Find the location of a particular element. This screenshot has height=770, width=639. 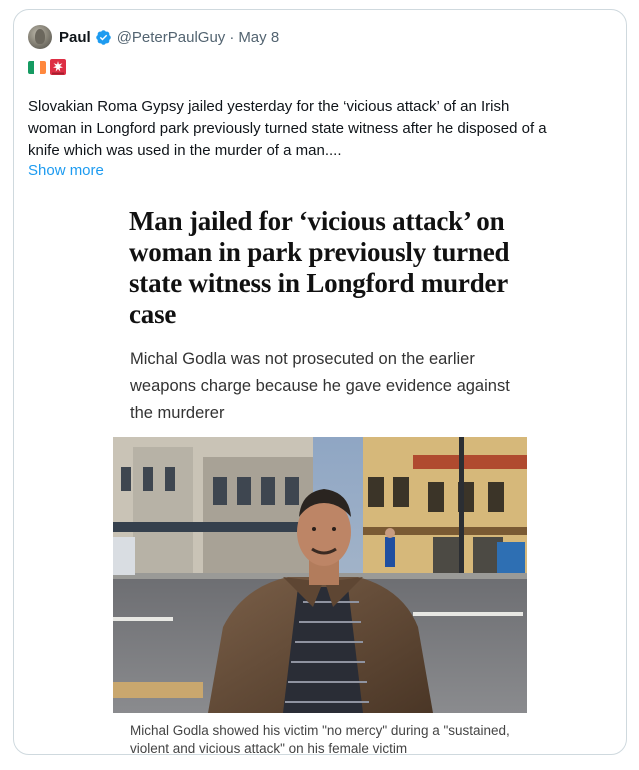

avatar is located at coordinates (40, 37).